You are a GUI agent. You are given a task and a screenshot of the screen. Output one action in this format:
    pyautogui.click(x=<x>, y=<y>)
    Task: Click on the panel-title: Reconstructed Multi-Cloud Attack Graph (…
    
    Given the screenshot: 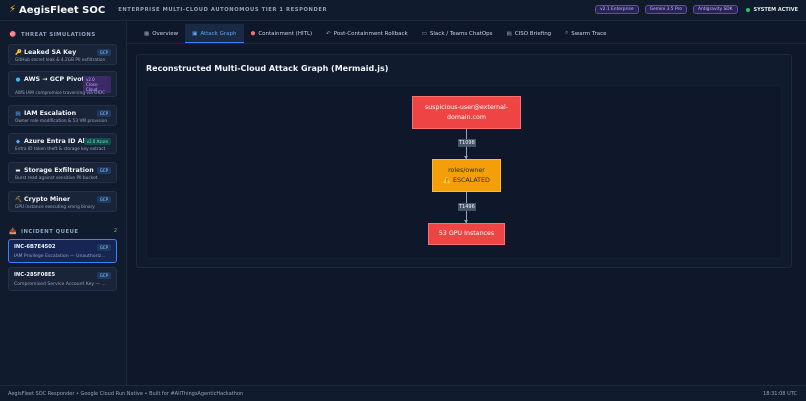 What is the action you would take?
    pyautogui.click(x=267, y=68)
    